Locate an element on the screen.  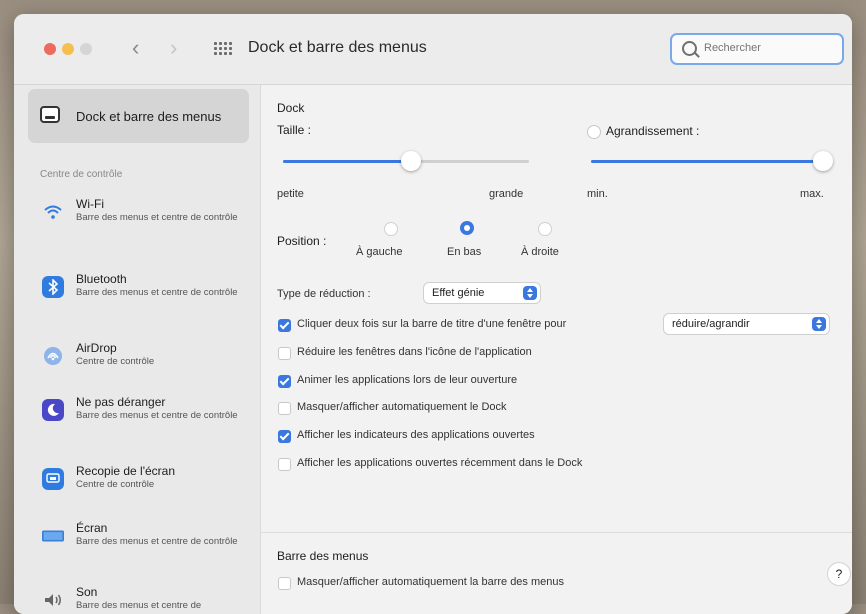
minimize-effect-value: Effet génie is located at coordinates (458, 293).